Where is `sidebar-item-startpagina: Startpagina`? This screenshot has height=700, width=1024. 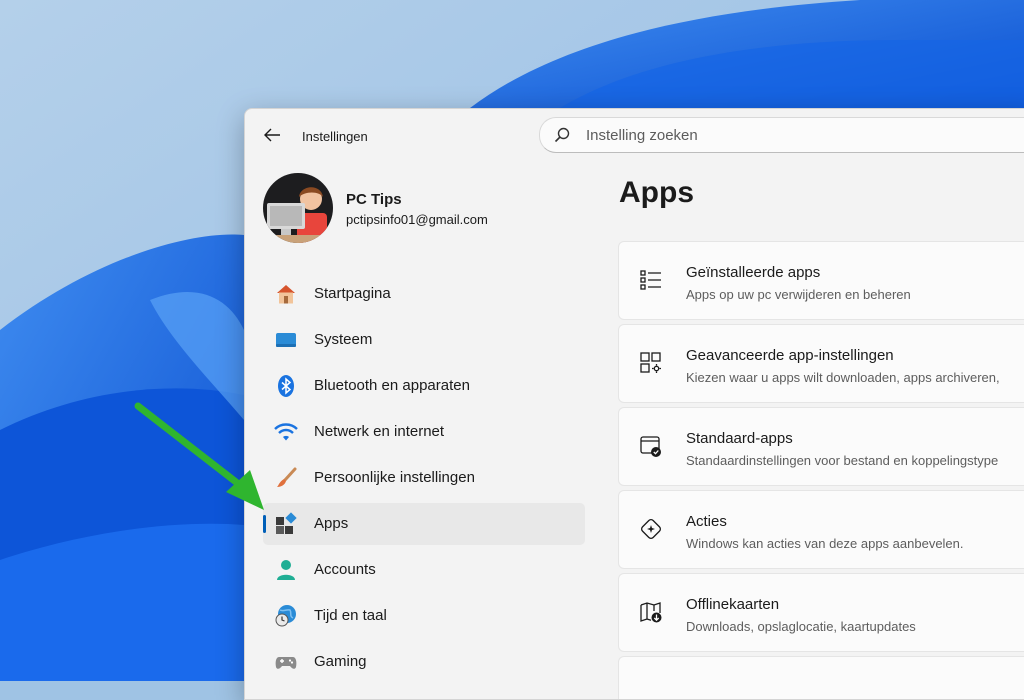
sidebar-item-startpagina: Startpagina is located at coordinates (424, 294).